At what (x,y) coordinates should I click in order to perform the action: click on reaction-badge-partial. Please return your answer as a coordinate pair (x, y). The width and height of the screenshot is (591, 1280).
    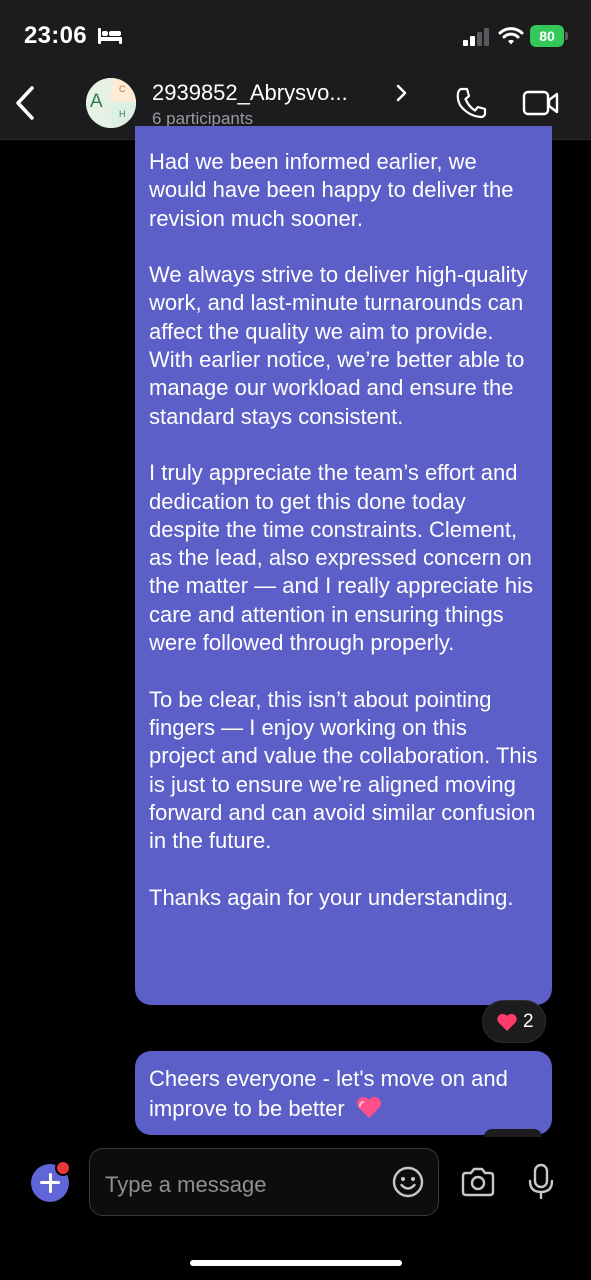
    Looking at the image, I should click on (513, 1133).